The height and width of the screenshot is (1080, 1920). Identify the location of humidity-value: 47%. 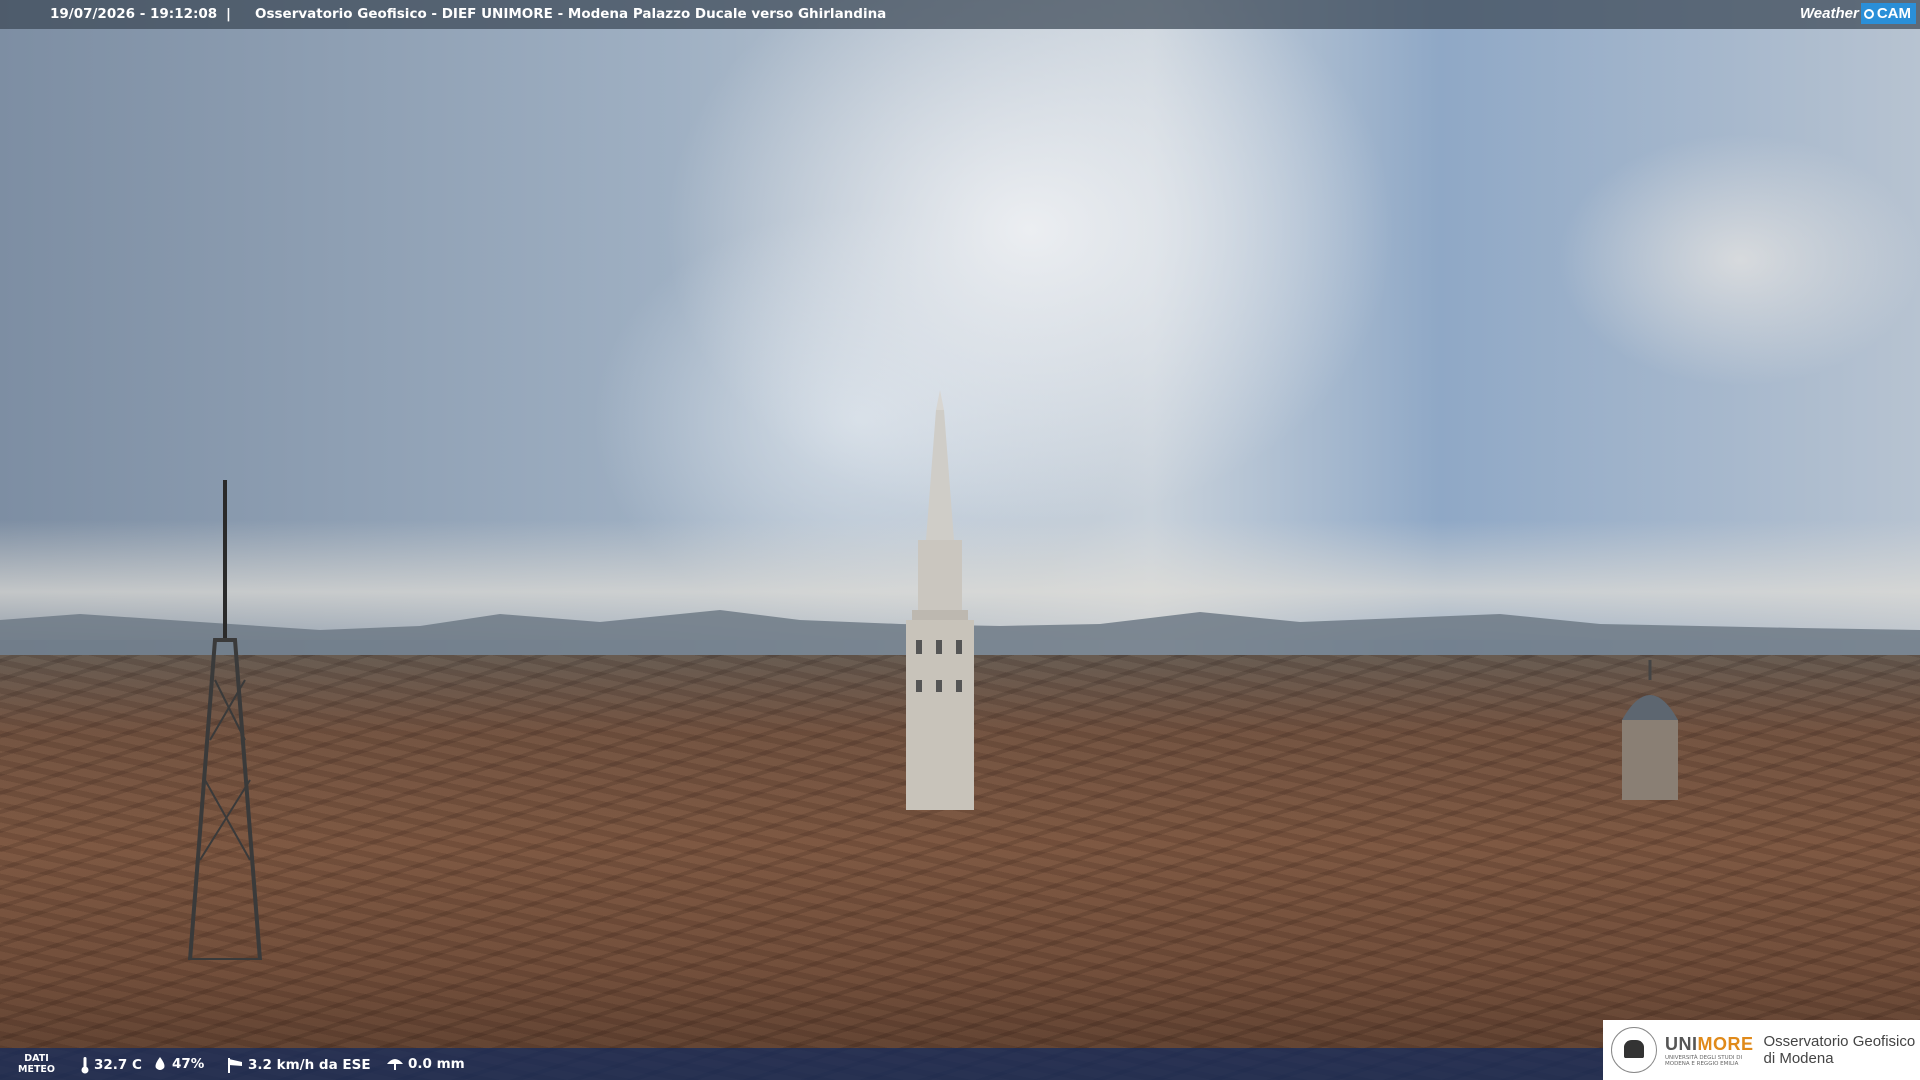
(188, 1064).